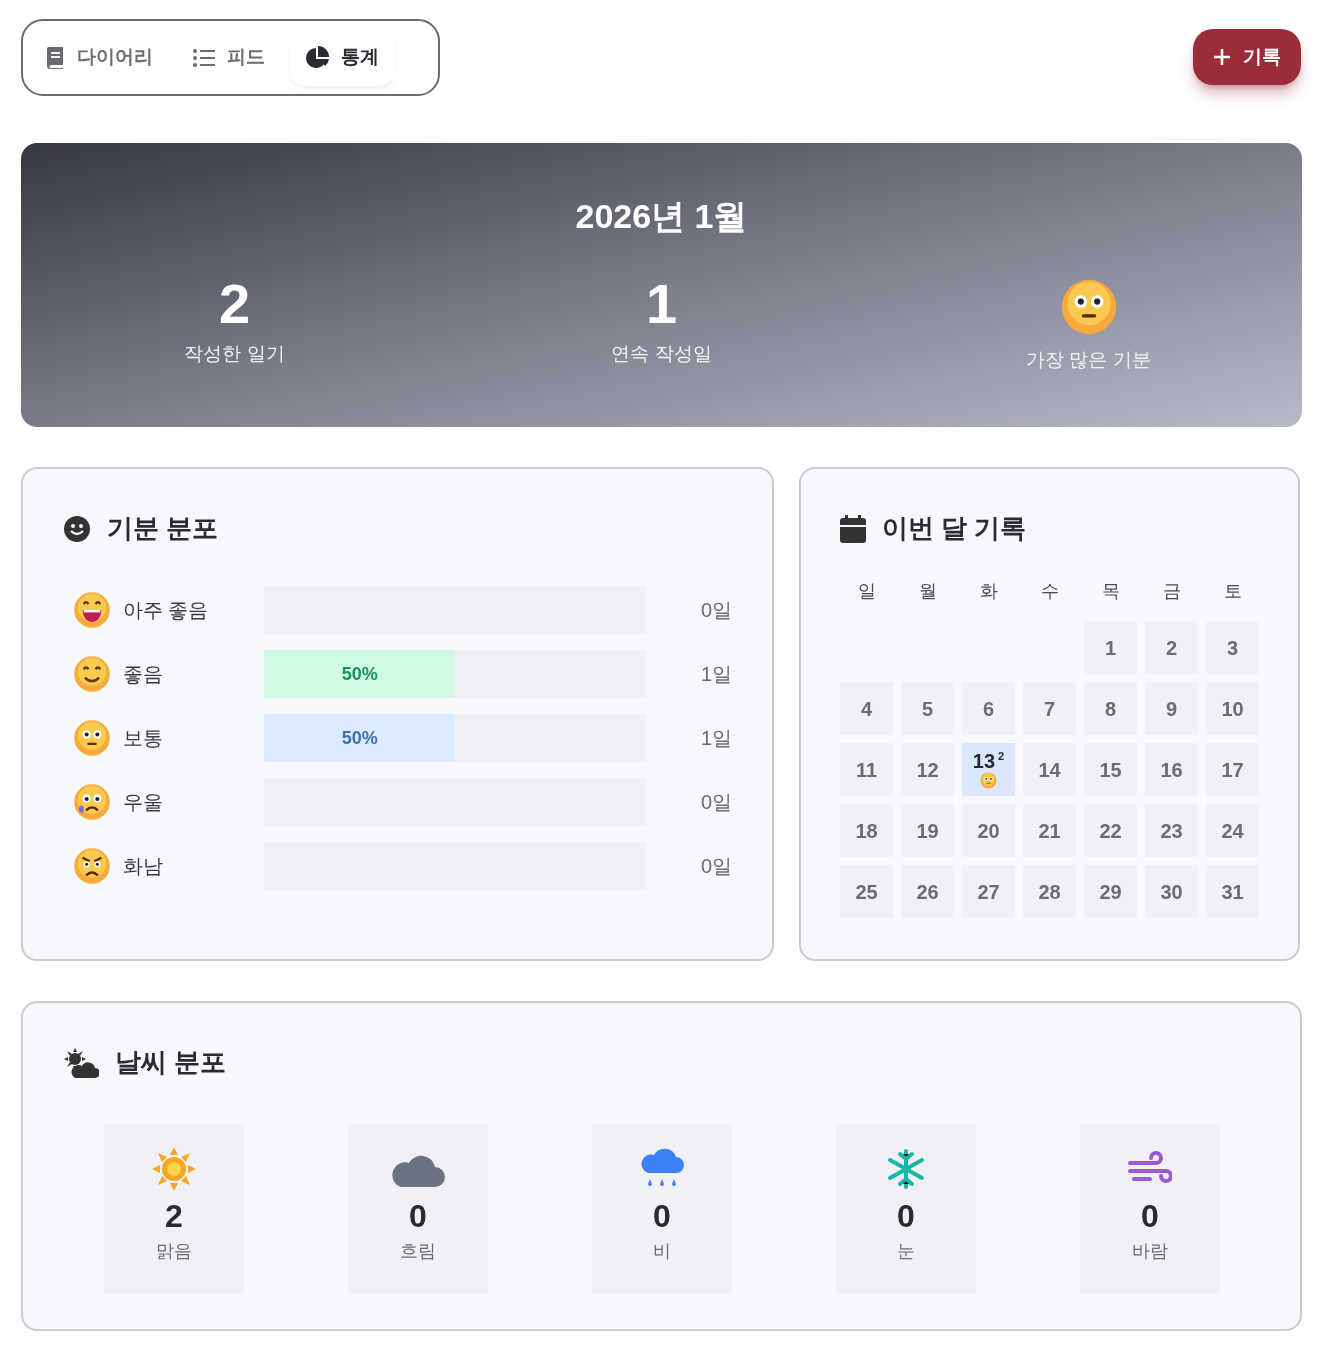  Describe the element at coordinates (418, 1251) in the screenshot. I see `weather-label: 흐림` at that location.